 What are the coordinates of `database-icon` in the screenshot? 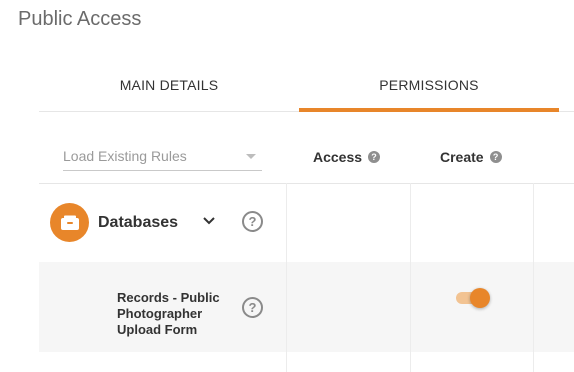 It's located at (69, 222).